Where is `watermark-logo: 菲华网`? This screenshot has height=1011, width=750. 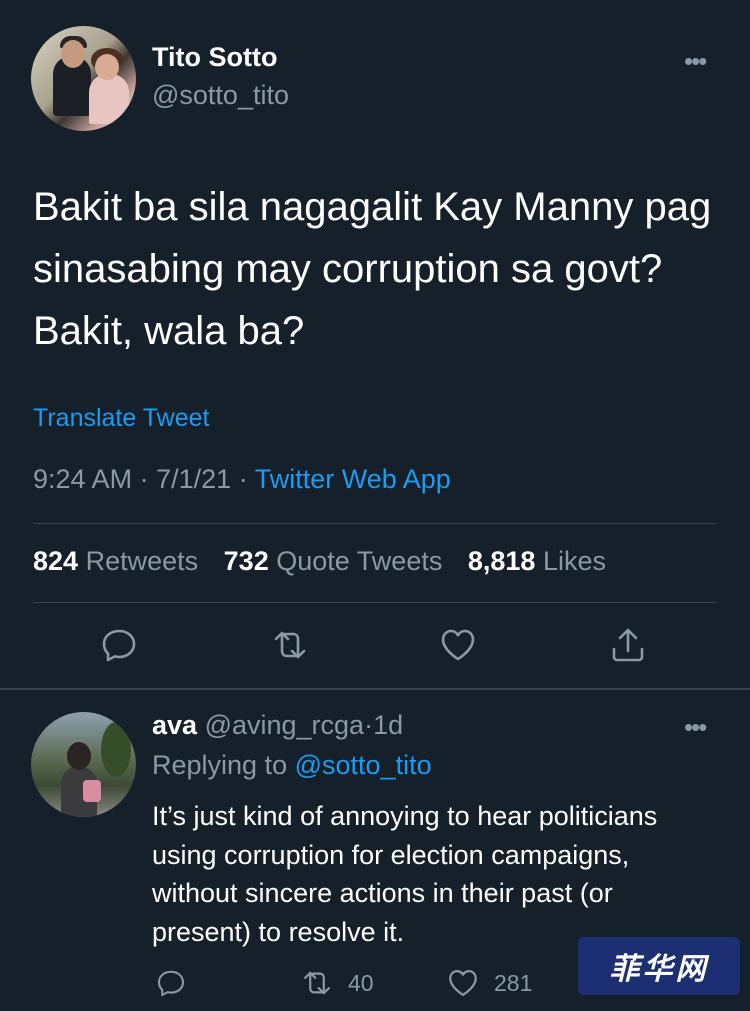
watermark-logo: 菲华网 is located at coordinates (659, 966).